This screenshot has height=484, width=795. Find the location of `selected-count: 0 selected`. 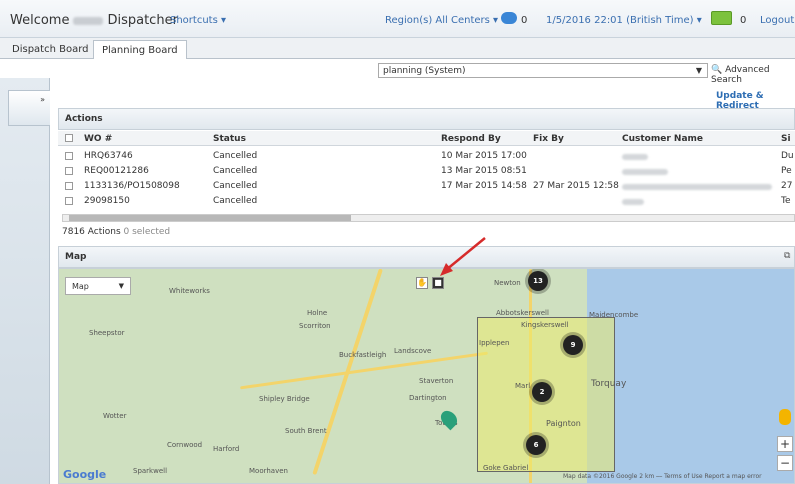

selected-count: 0 selected is located at coordinates (147, 232).